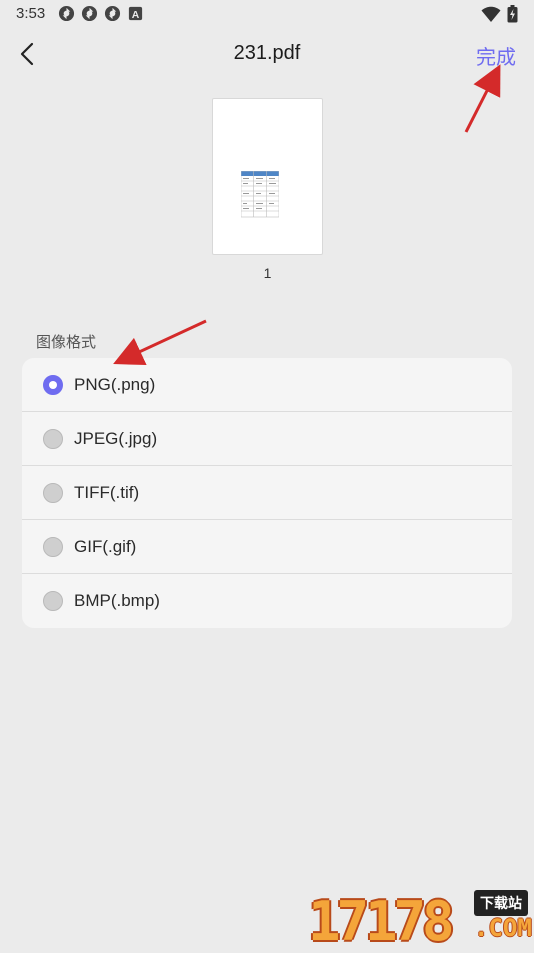 The width and height of the screenshot is (534, 953). I want to click on done-button: 完成, so click(496, 55).